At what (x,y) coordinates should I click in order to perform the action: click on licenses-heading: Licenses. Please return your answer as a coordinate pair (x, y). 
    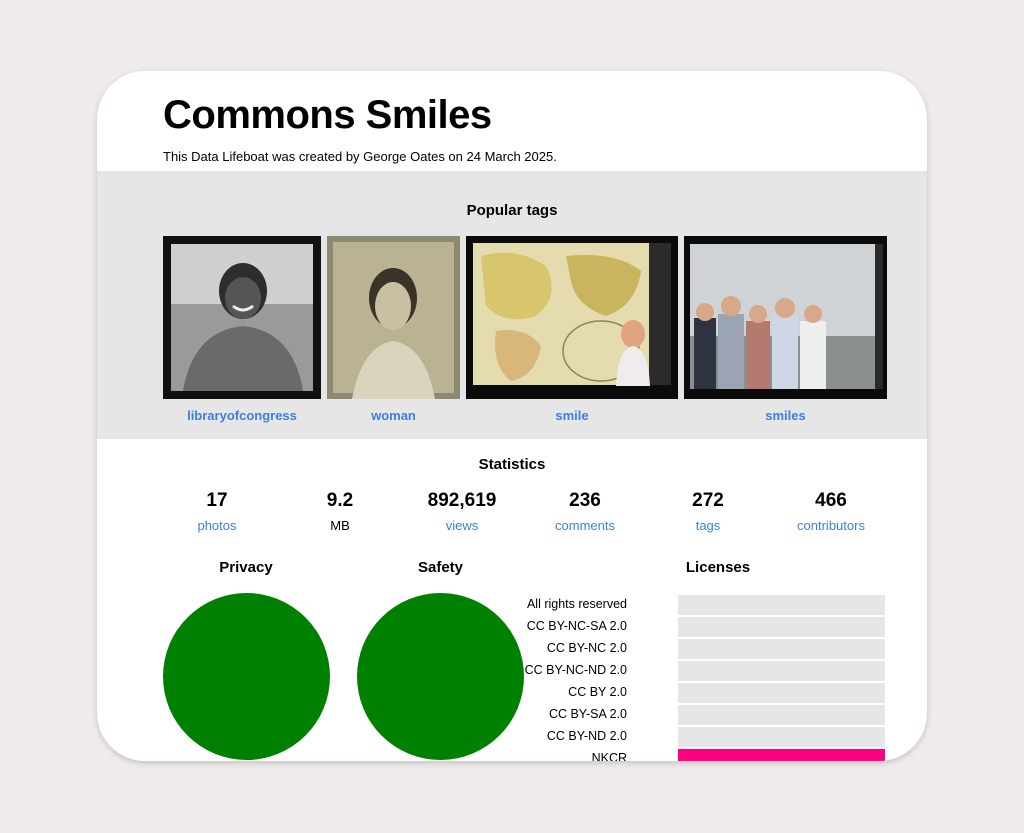
    Looking at the image, I should click on (718, 567).